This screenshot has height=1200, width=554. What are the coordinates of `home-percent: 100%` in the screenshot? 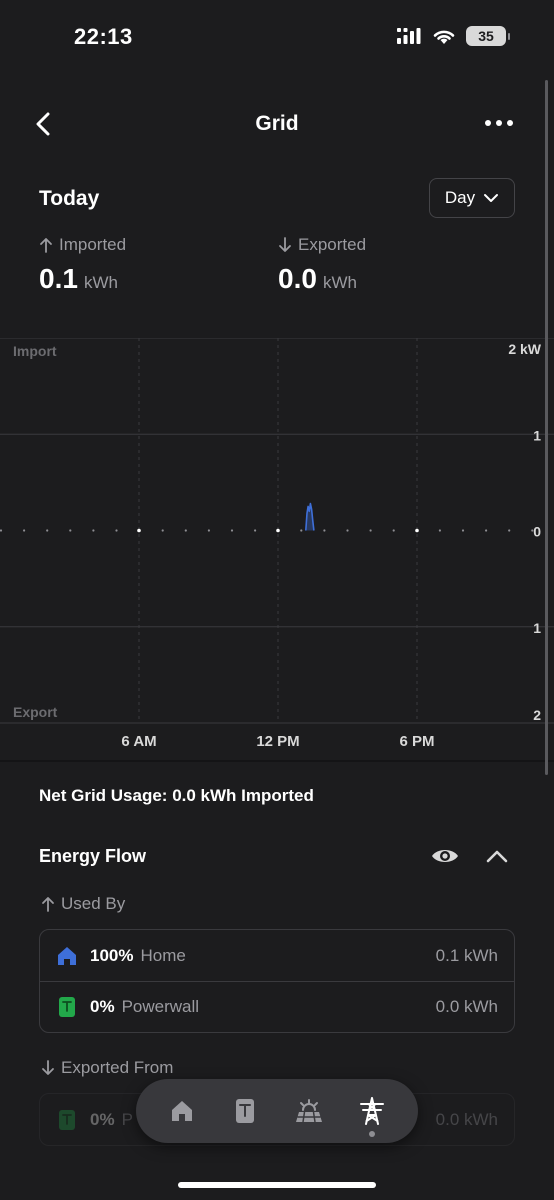 It's located at (112, 955).